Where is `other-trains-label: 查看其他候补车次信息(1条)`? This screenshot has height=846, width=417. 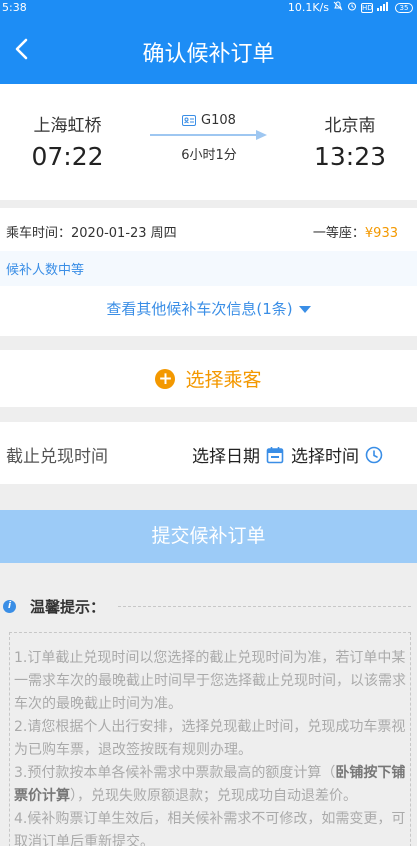 other-trains-label: 查看其他候补车次信息(1条) is located at coordinates (199, 309).